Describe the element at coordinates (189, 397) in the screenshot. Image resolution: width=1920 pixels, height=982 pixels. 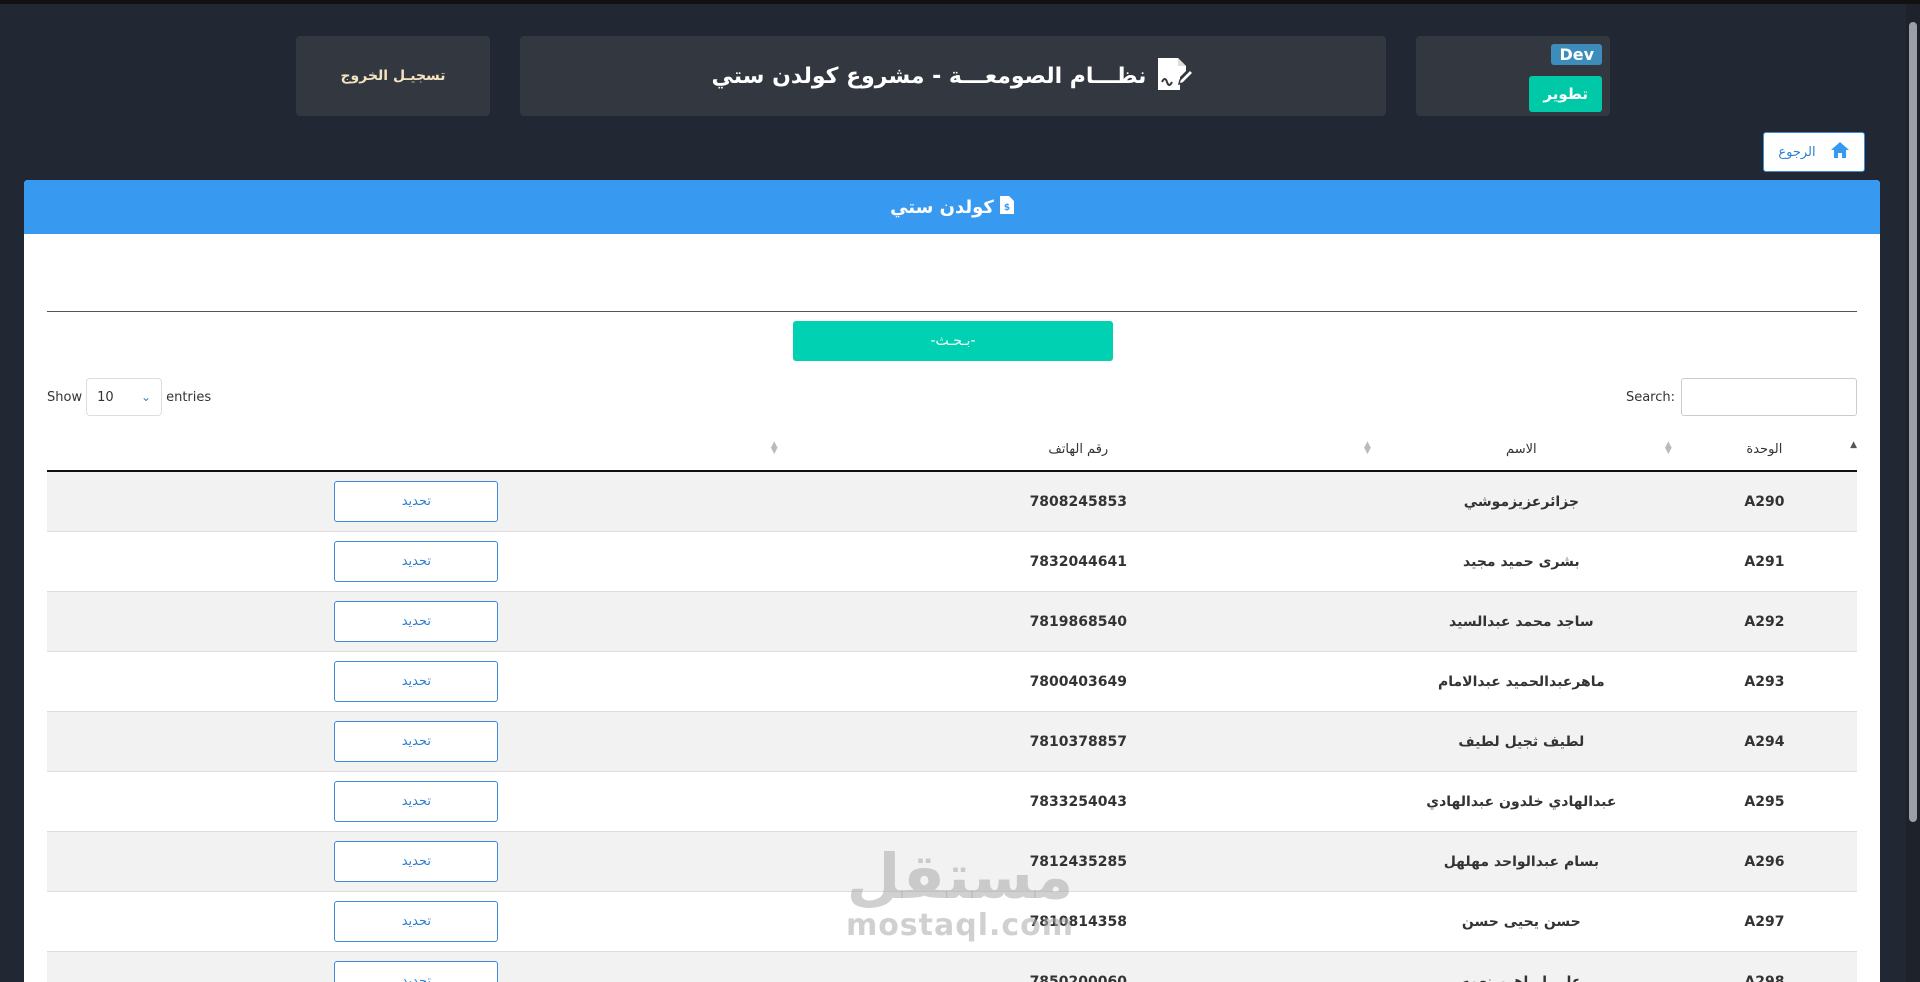
I see `entries-label: entries` at that location.